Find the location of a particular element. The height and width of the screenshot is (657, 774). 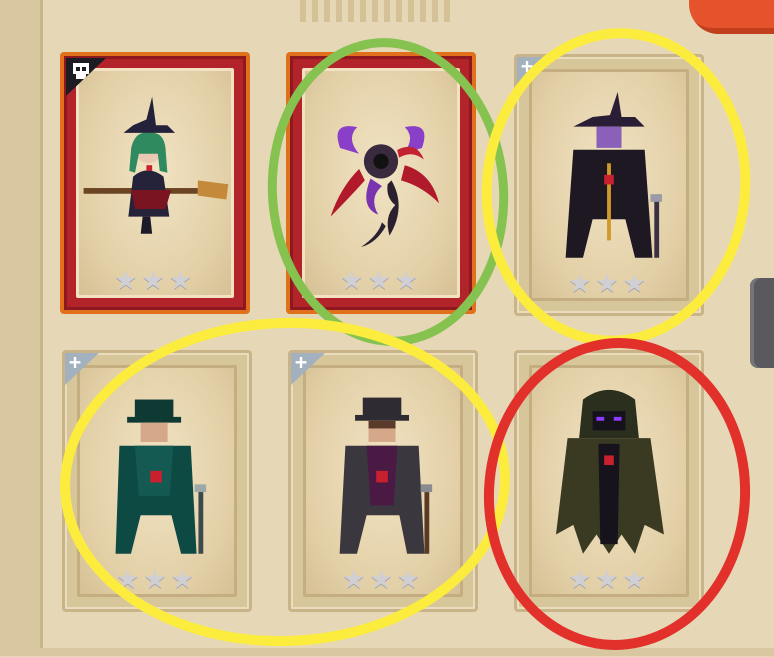

cultist-portrait is located at coordinates (609, 171).